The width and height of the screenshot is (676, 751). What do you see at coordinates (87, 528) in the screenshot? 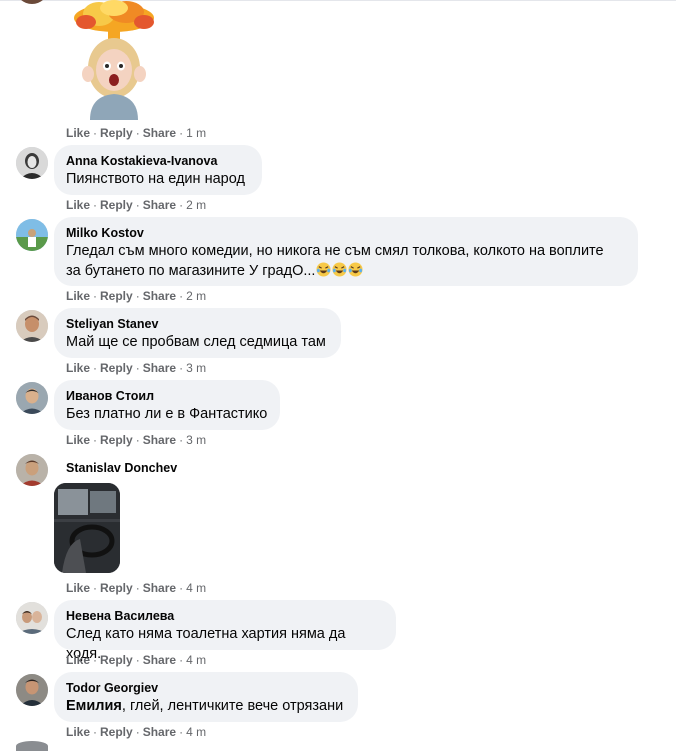
I see `video-thumbnail` at bounding box center [87, 528].